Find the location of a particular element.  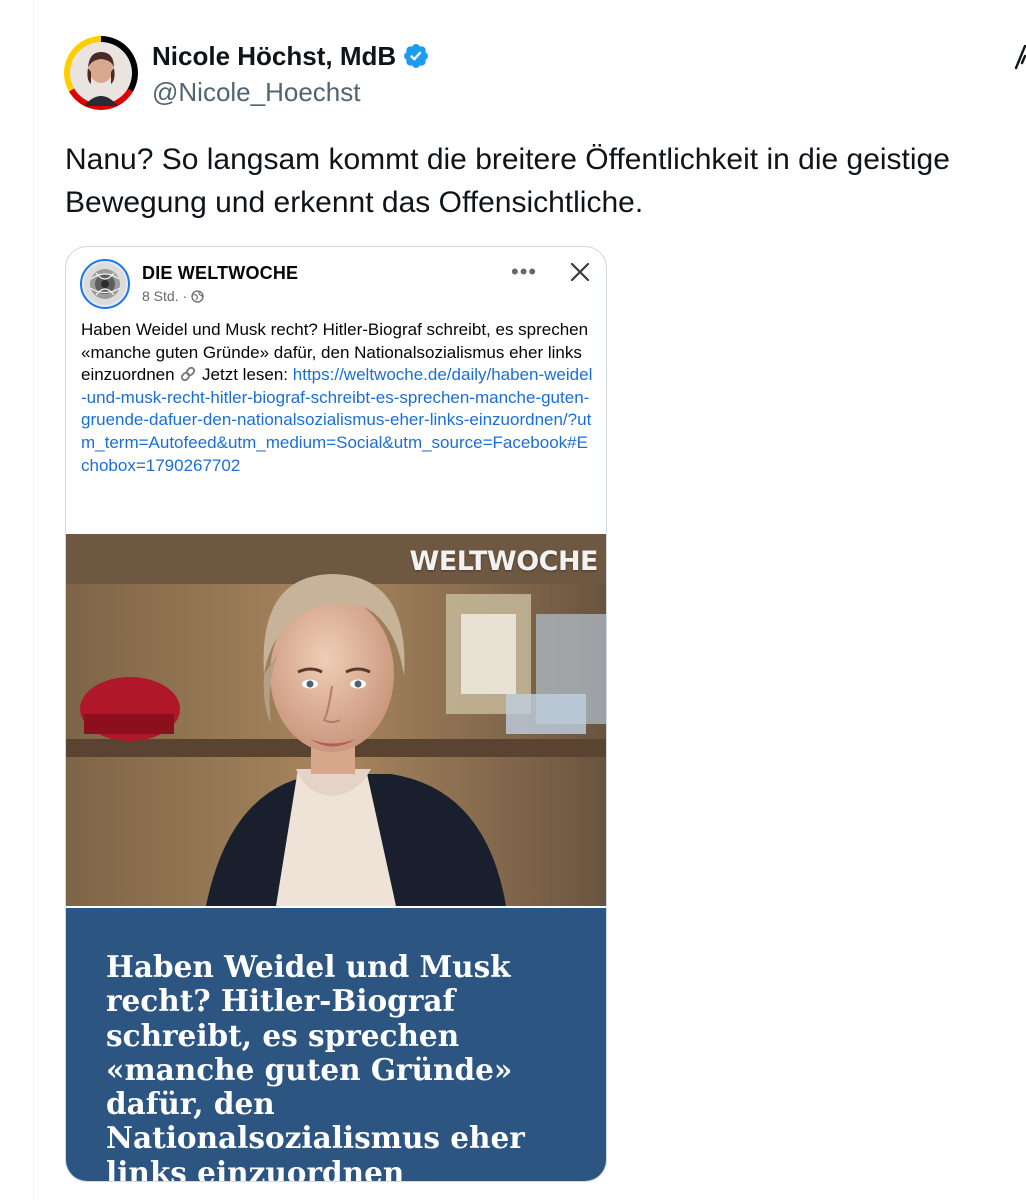

grok-icon is located at coordinates (1018, 57).